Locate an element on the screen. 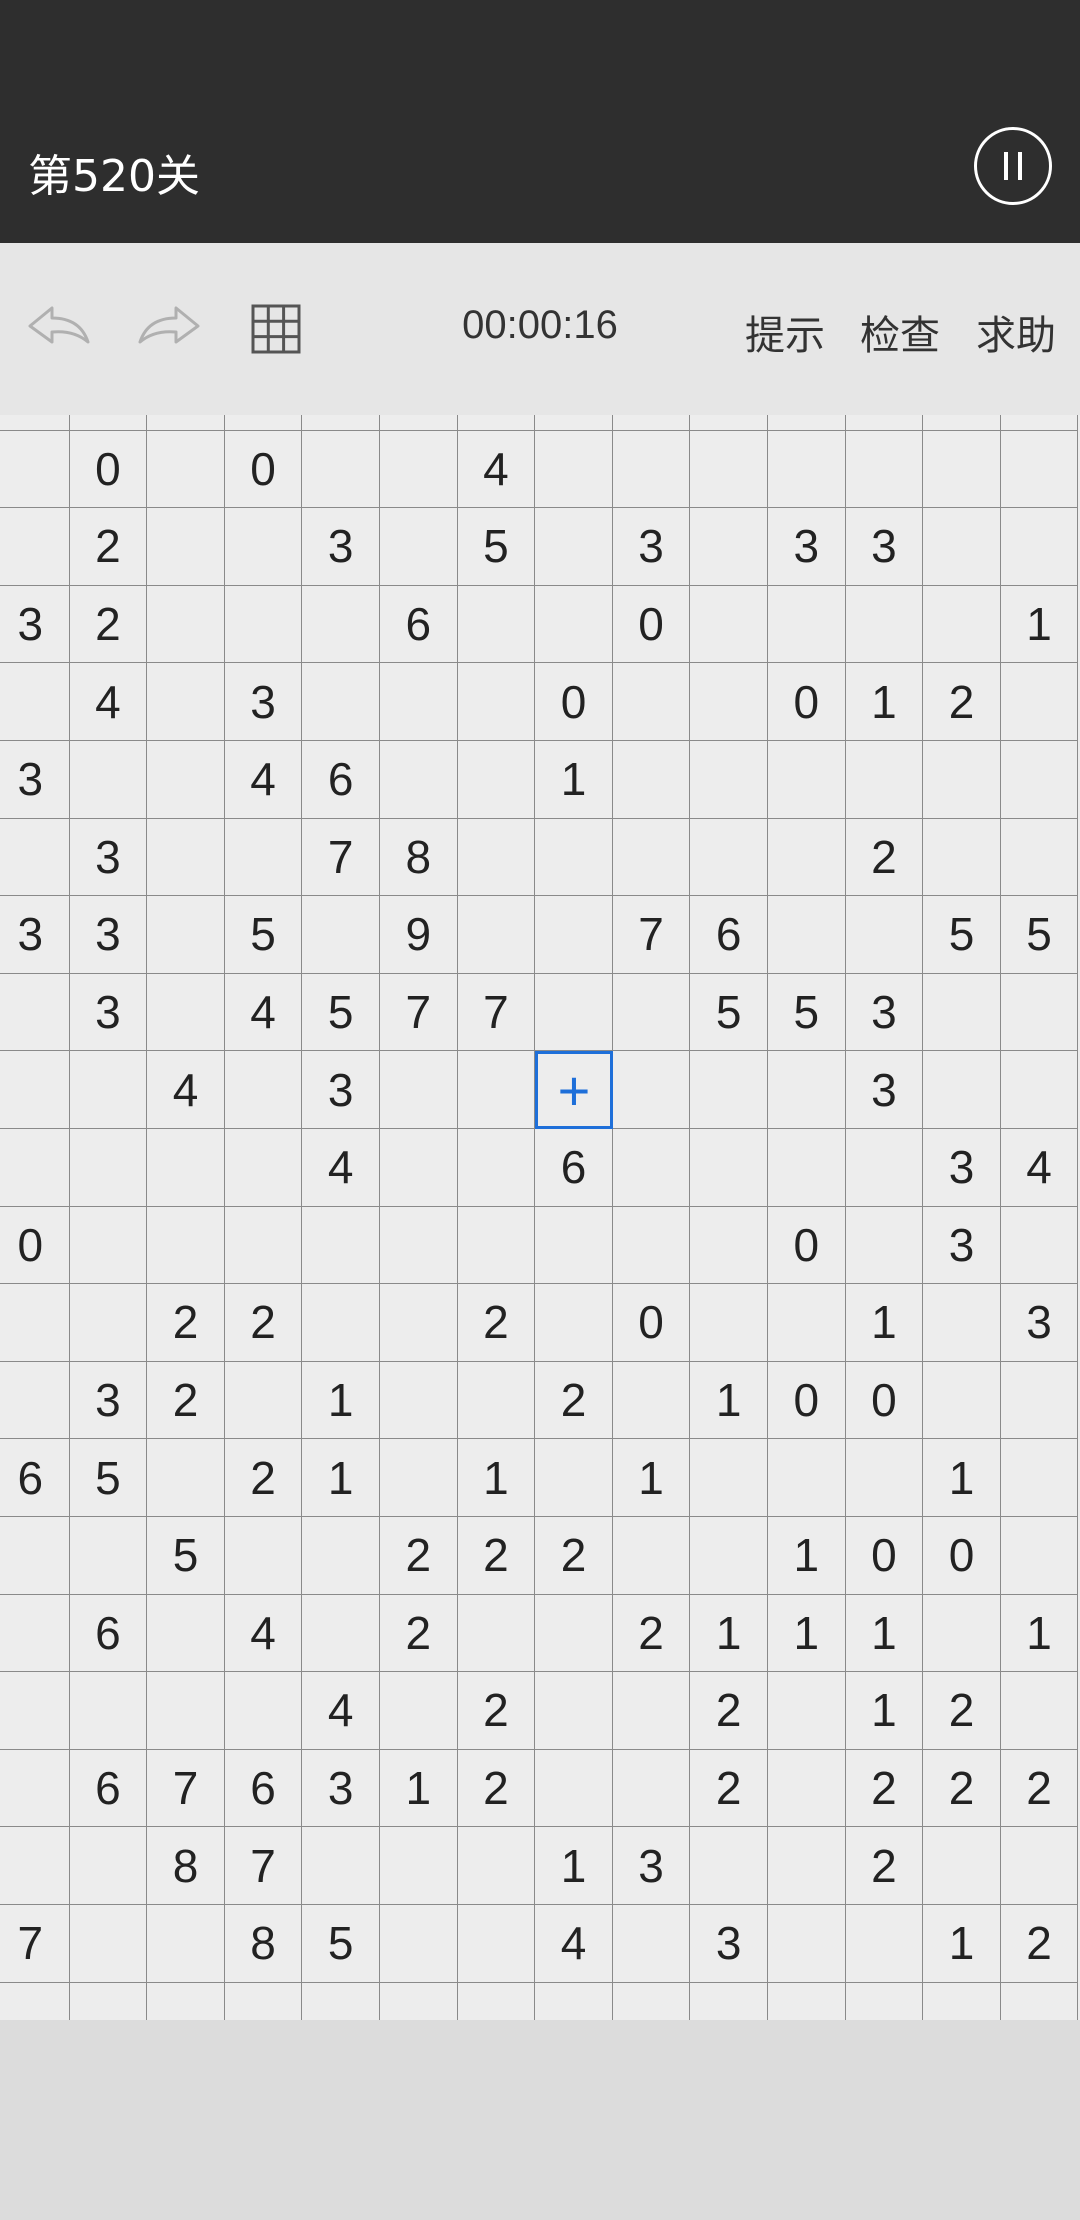 The height and width of the screenshot is (2220, 1080). help-button: 求助 is located at coordinates (1016, 332).